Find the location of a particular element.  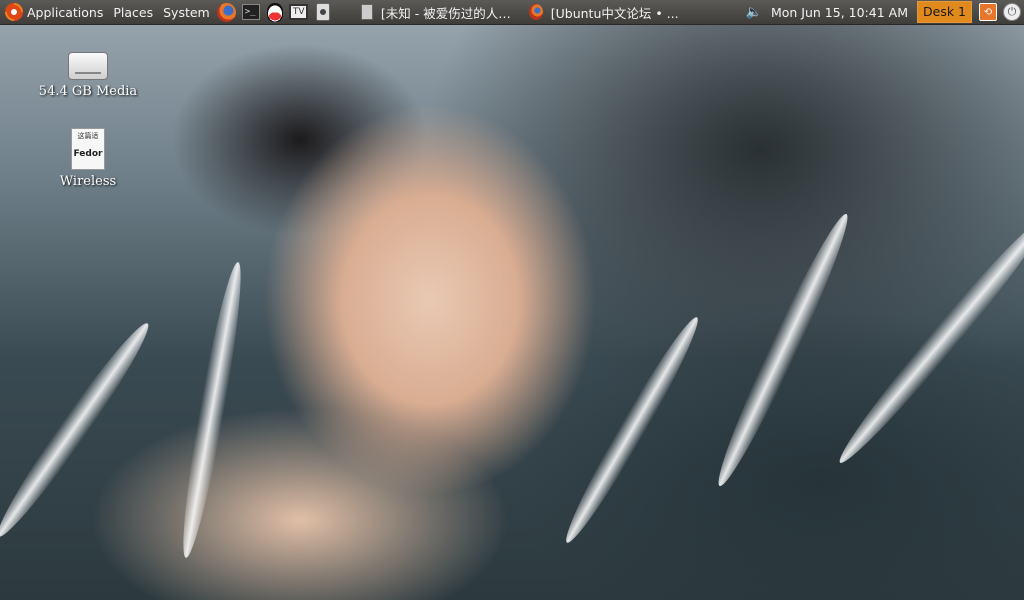

media-player-icon is located at coordinates (366, 12).